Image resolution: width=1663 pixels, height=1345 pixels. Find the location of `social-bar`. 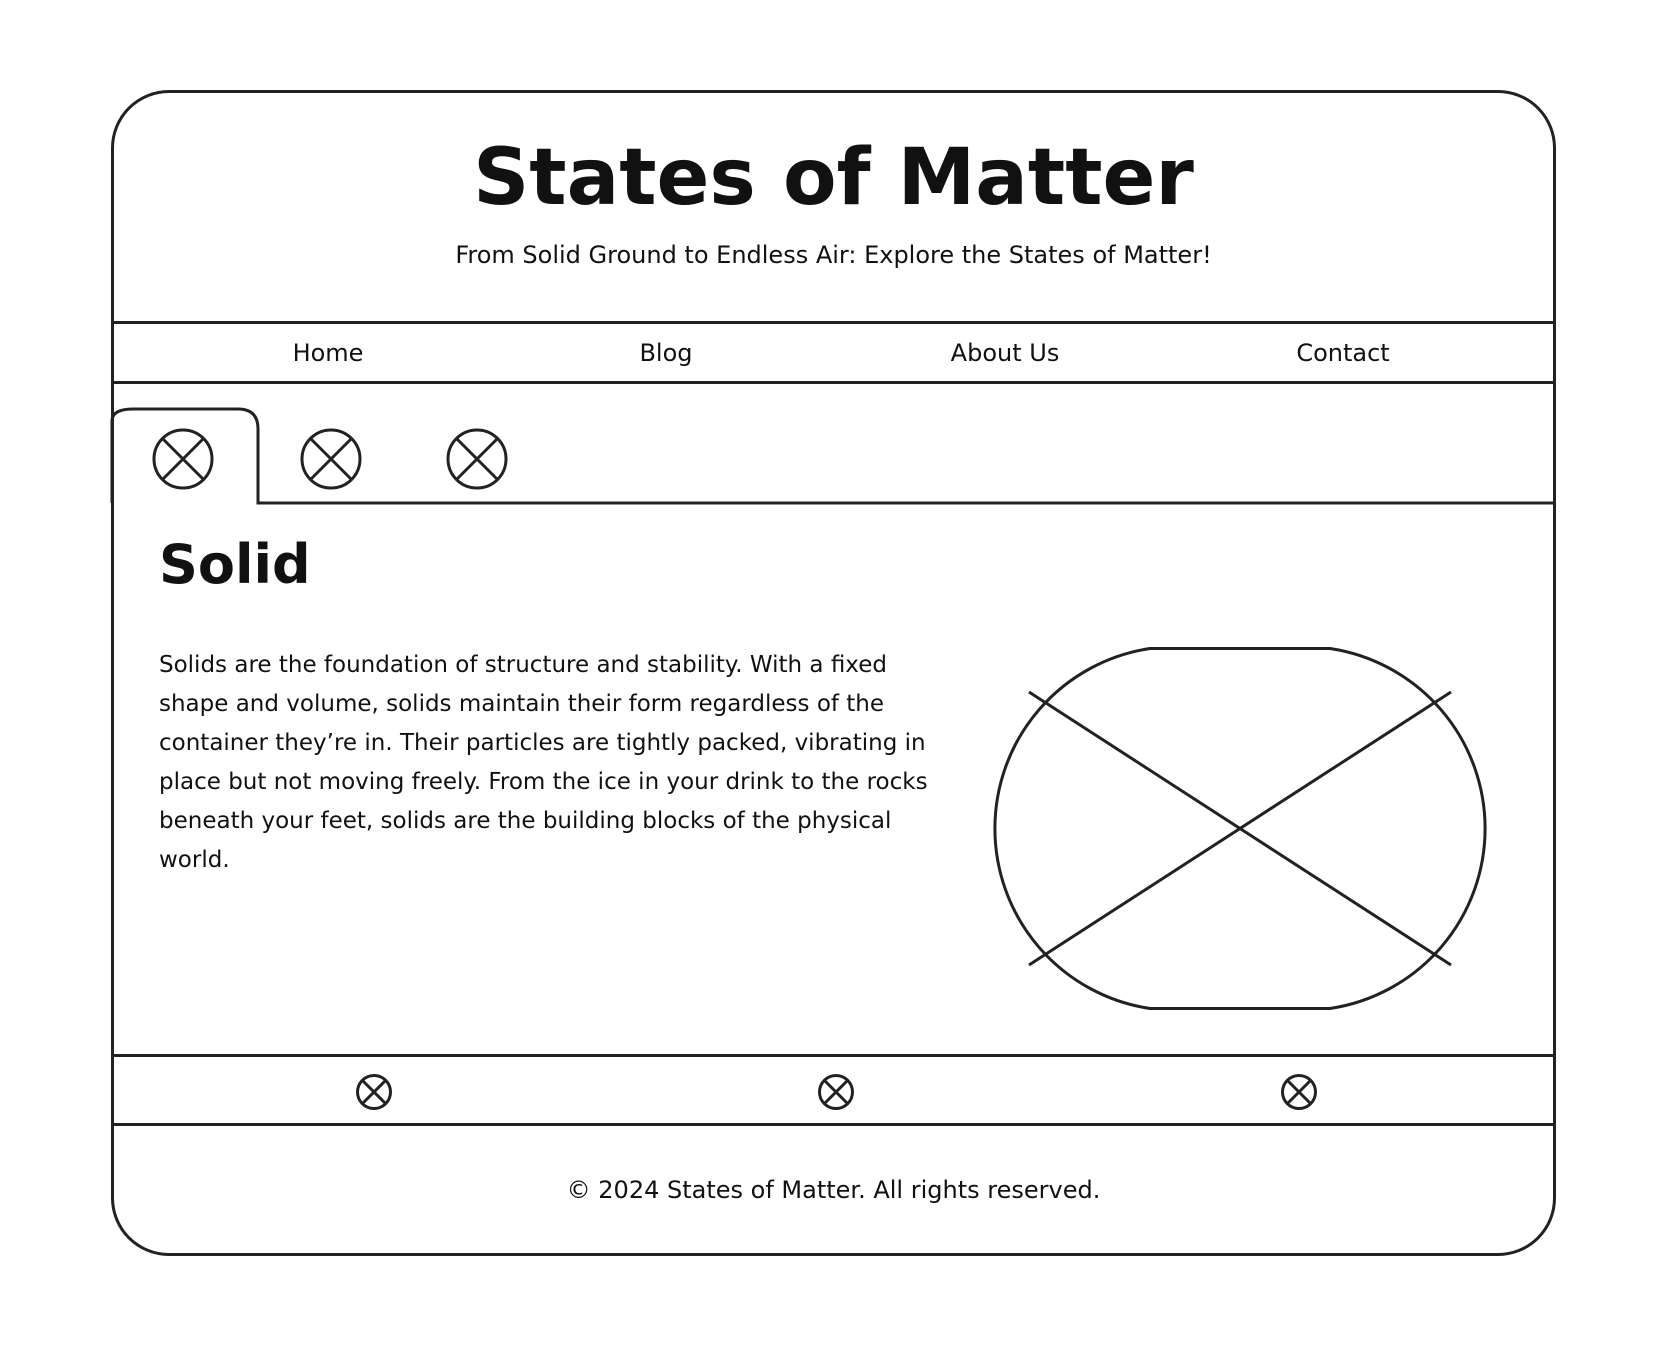

social-bar is located at coordinates (833, 1090).